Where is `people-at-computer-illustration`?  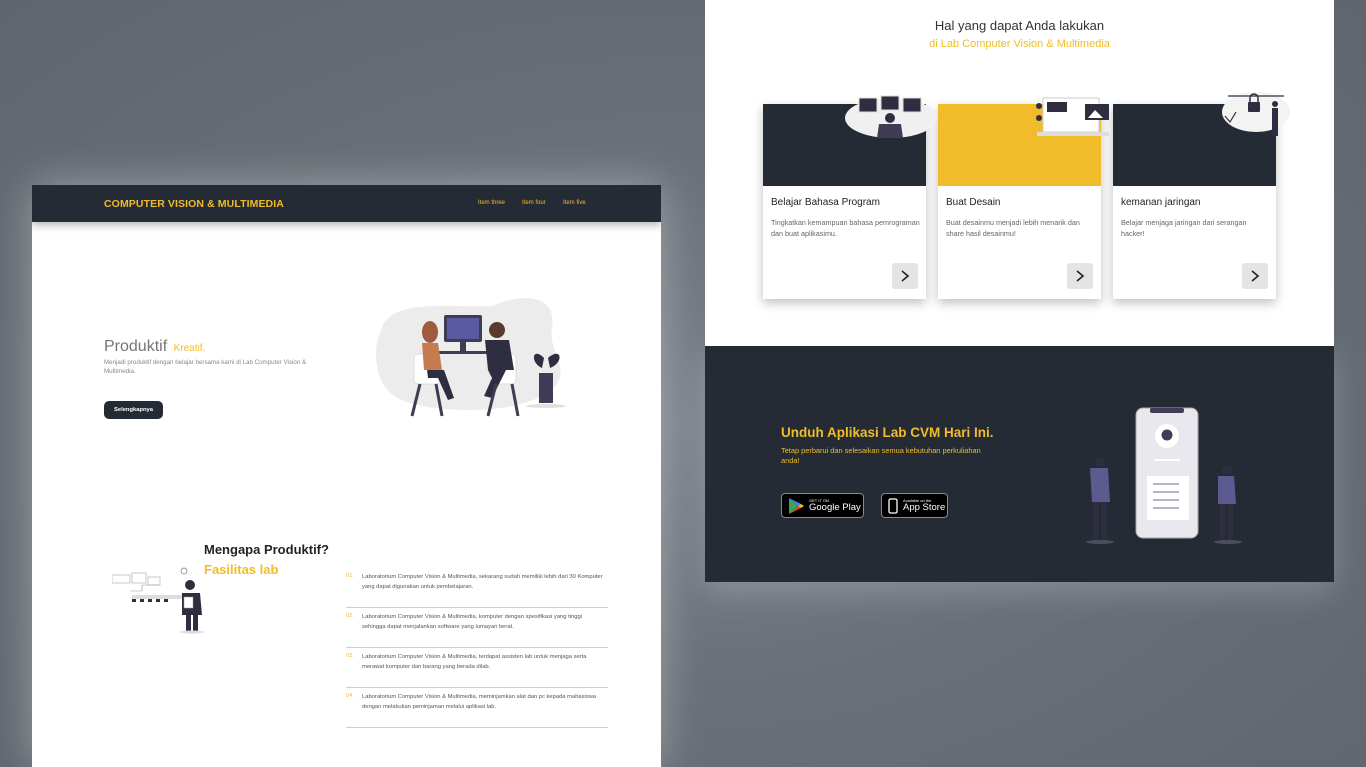
people-at-computer-illustration is located at coordinates (471, 357).